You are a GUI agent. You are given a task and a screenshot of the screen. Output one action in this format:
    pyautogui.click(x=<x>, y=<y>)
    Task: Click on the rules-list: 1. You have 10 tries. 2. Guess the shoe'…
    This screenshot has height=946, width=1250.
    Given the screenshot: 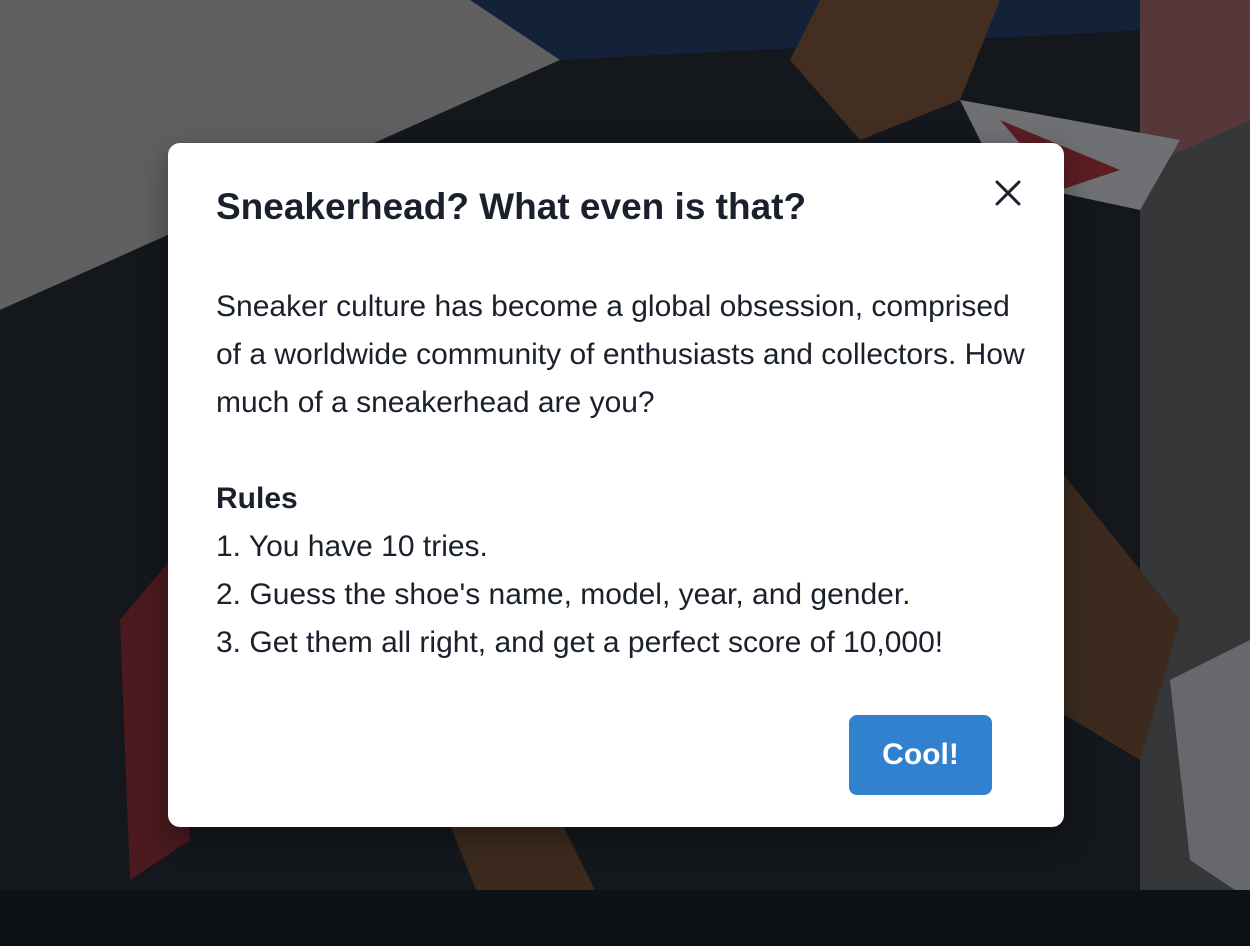 What is the action you would take?
    pyautogui.click(x=626, y=595)
    